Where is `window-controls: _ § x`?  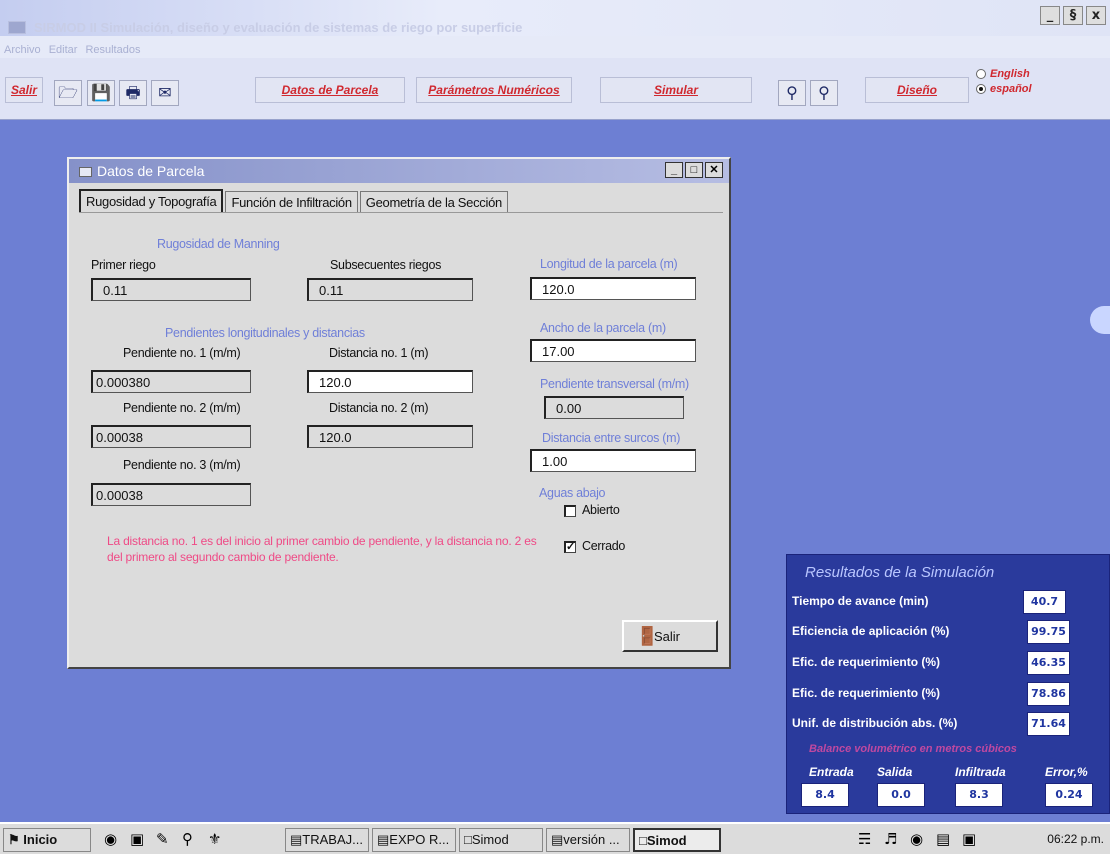 window-controls: _ § x is located at coordinates (1073, 15).